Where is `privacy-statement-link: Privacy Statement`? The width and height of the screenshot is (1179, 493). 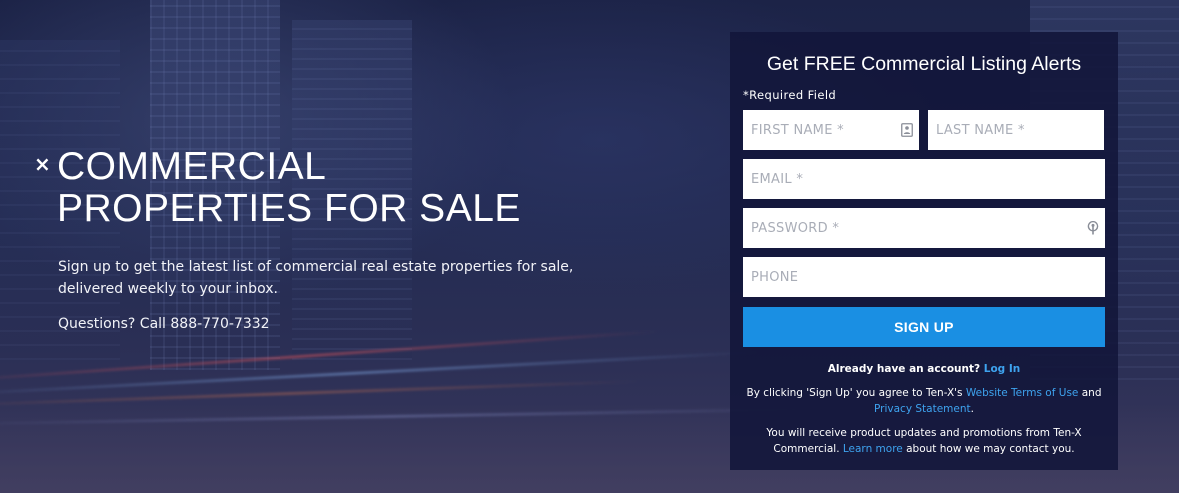
privacy-statement-link: Privacy Statement is located at coordinates (922, 409).